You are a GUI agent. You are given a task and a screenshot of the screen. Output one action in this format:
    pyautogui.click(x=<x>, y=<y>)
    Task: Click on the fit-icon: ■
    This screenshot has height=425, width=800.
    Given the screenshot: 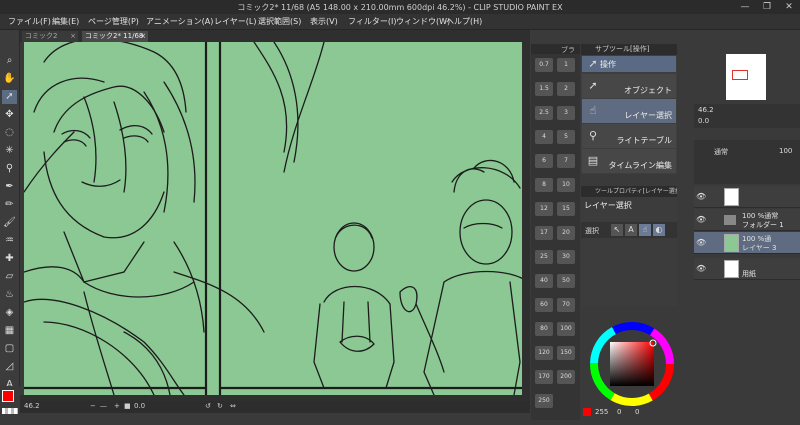 What is the action you would take?
    pyautogui.click(x=127, y=406)
    